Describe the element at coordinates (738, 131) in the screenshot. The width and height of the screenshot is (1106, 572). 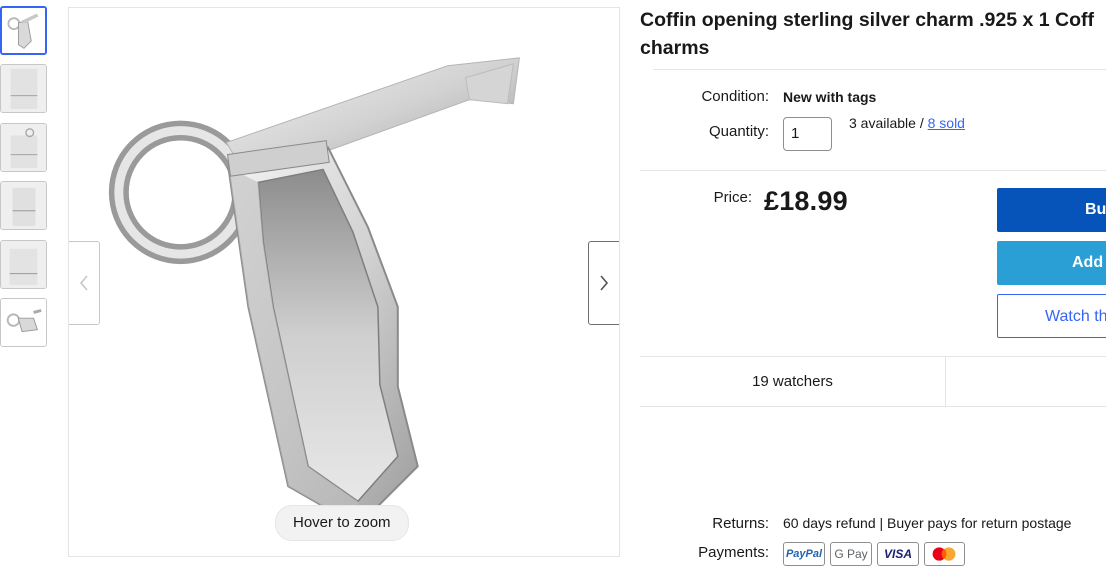
I see `quantity-label: Quantity:` at that location.